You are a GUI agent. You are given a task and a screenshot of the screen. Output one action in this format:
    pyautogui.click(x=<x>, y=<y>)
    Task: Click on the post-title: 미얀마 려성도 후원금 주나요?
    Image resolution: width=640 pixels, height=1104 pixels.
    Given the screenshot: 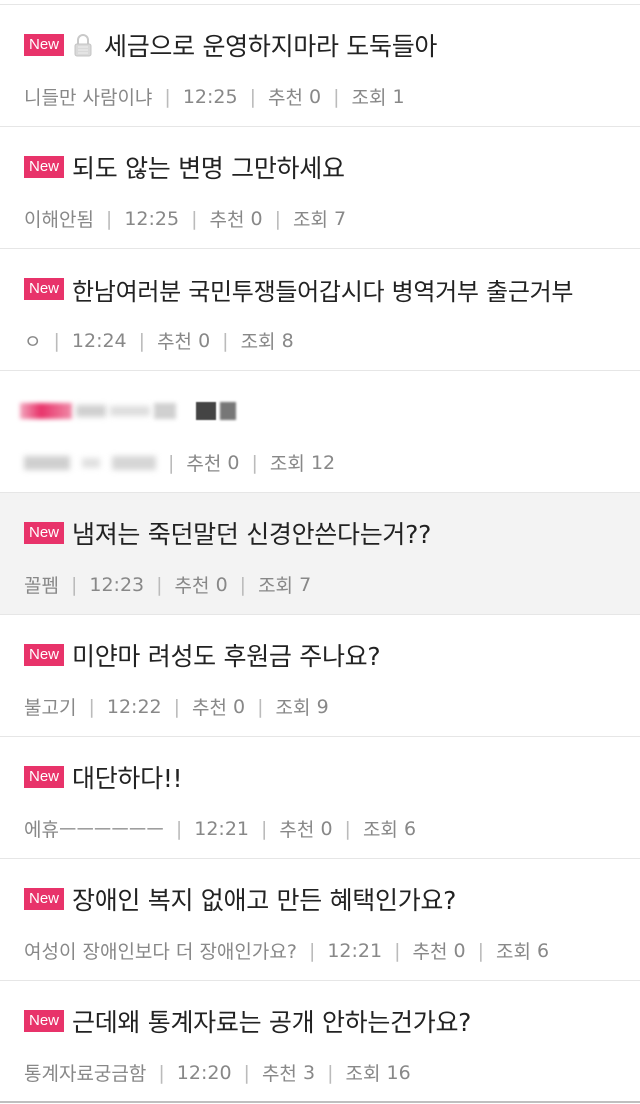 What is the action you would take?
    pyautogui.click(x=226, y=656)
    